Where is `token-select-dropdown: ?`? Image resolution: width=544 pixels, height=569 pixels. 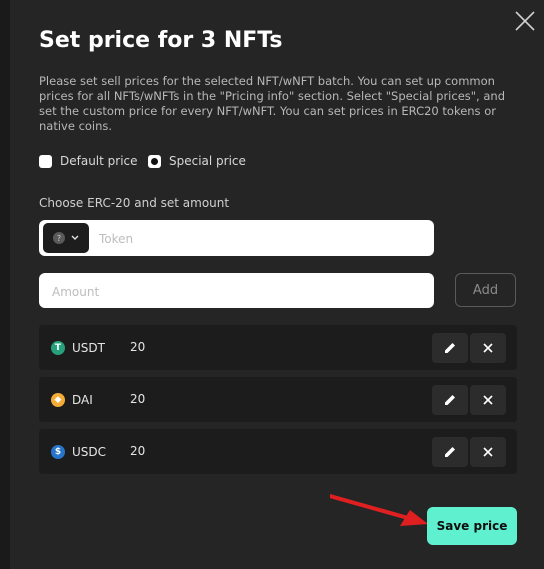 token-select-dropdown: ? is located at coordinates (66, 238).